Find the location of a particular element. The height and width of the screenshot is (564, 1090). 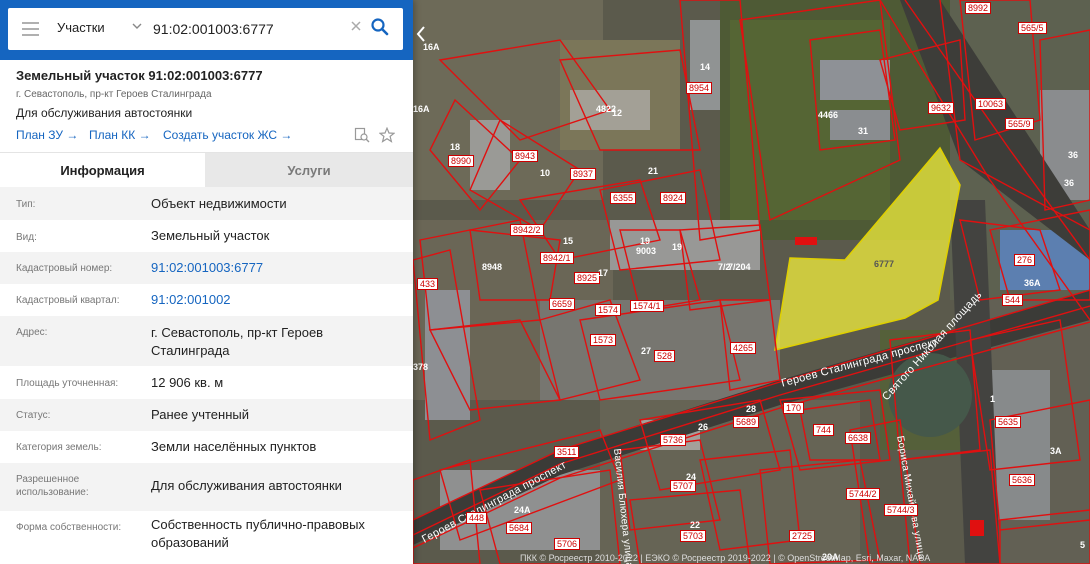

info-label: Тип: is located at coordinates (26, 204).